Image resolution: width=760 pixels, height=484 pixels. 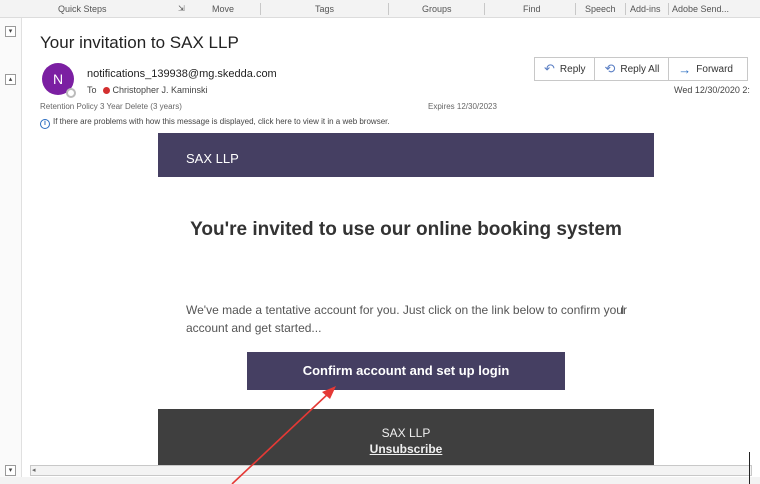 I want to click on reply-button: ↶ Reply, so click(x=565, y=69).